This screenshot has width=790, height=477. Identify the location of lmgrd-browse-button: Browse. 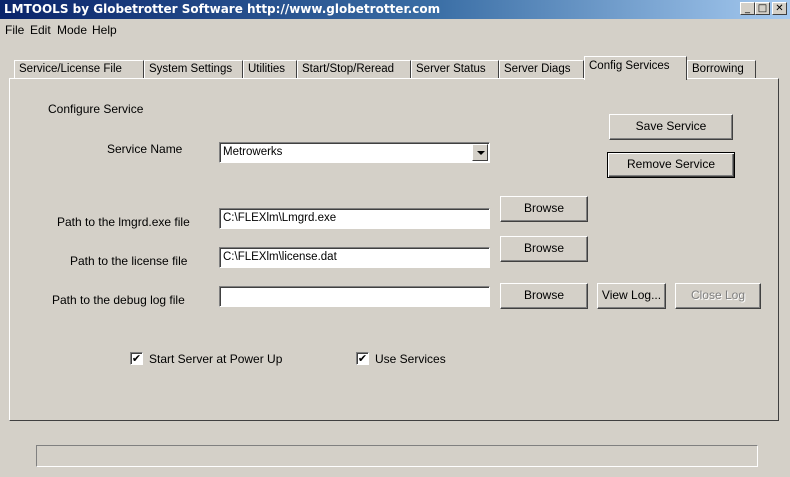
(544, 209).